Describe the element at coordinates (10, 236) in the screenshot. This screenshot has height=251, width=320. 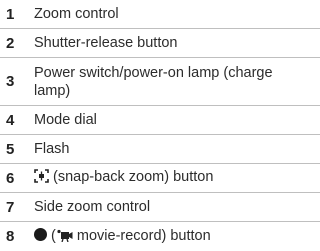
I see `item-number: 8` at that location.